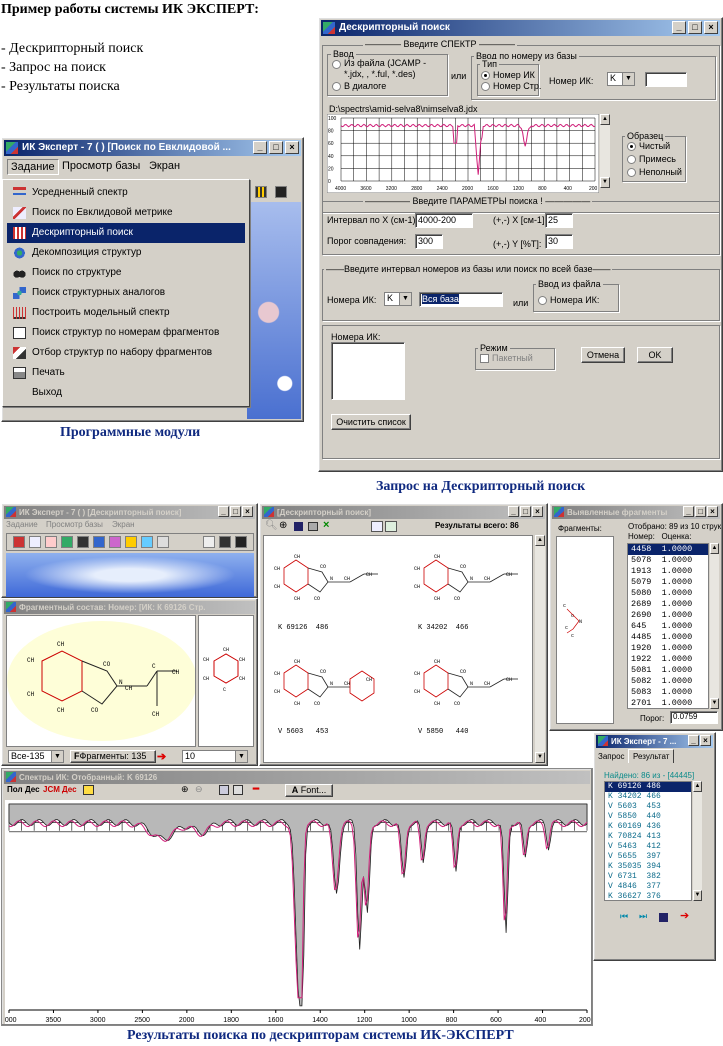 The height and width of the screenshot is (1046, 723). Describe the element at coordinates (260, 147) in the screenshot. I see `minimize-button: _` at that location.